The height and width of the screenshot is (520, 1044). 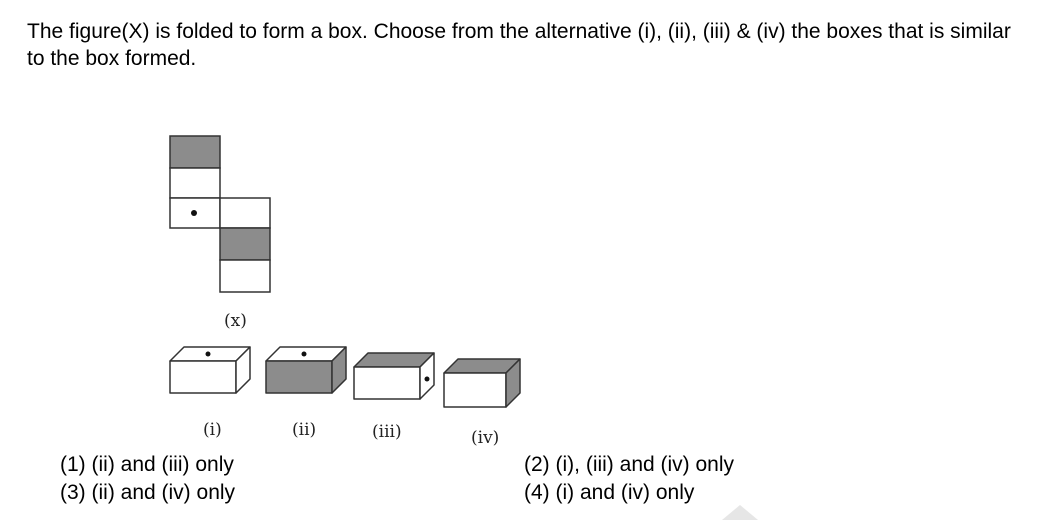 I want to click on watermark-triangle, so click(x=740, y=512).